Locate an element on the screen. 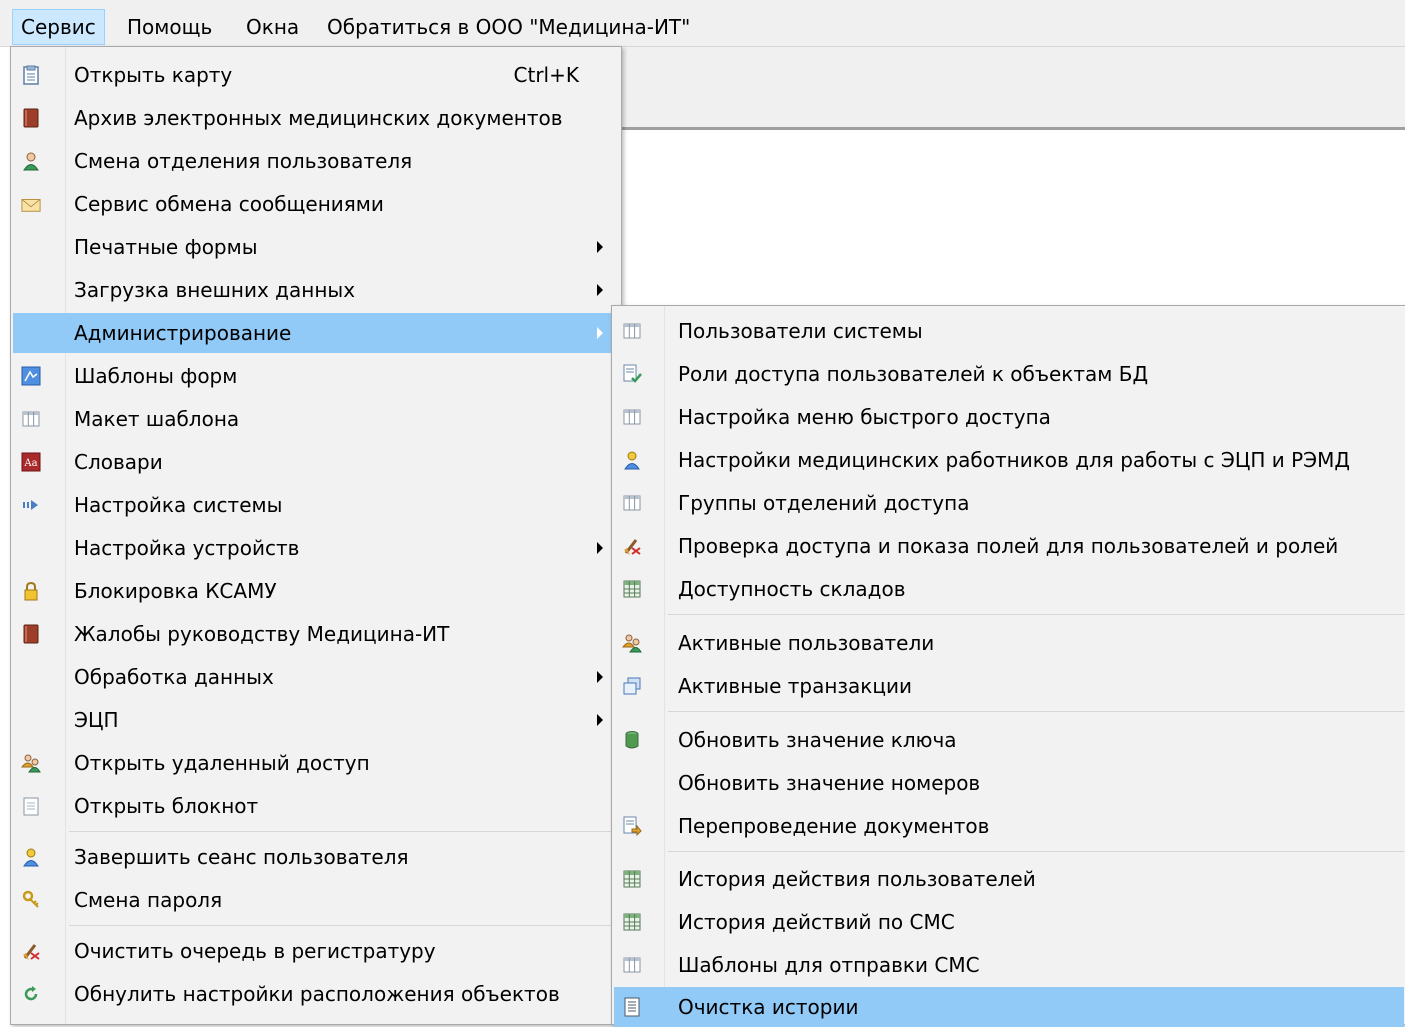 The image size is (1405, 1027). menu-item-system-settings: Настройка системы is located at coordinates (316, 505).